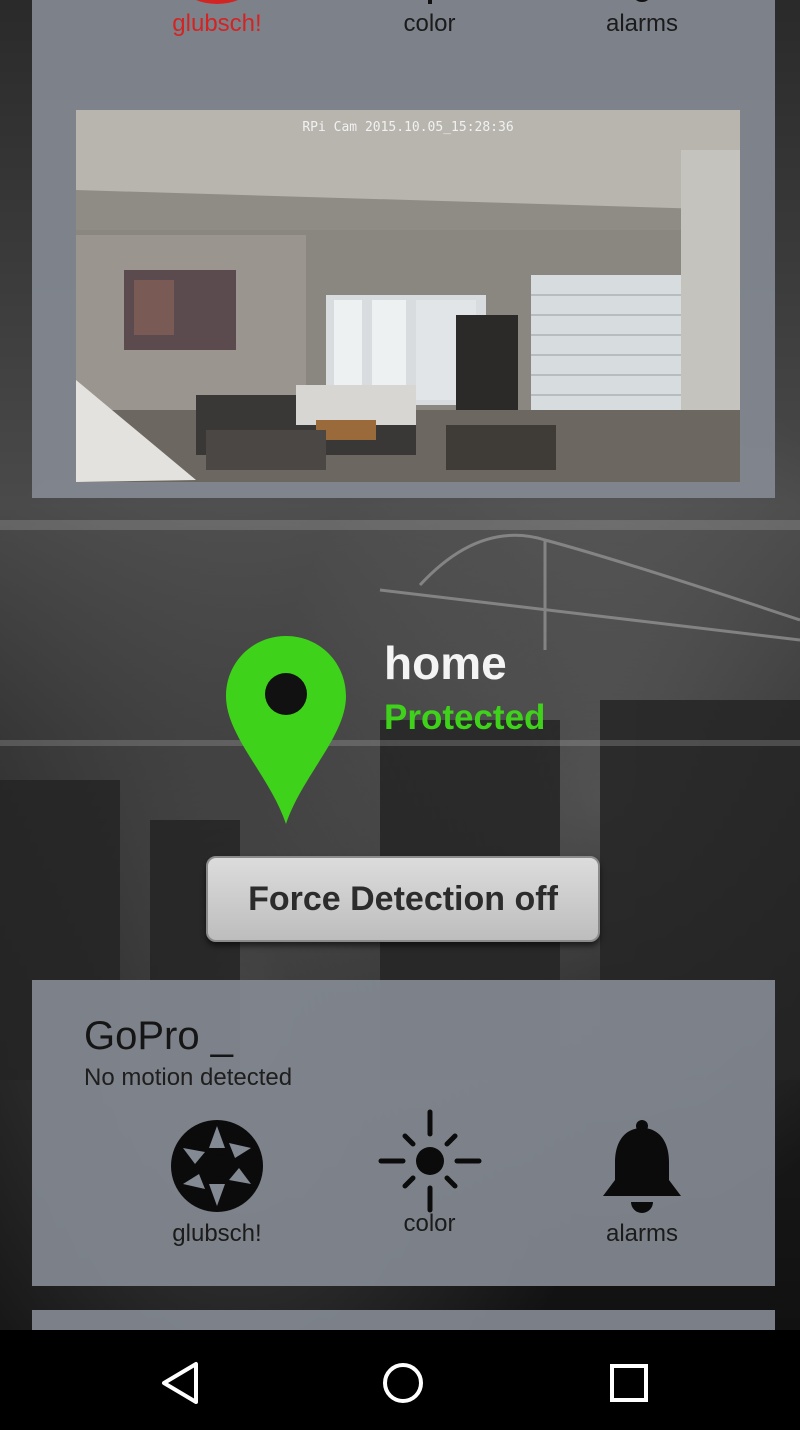 The width and height of the screenshot is (800, 1430). What do you see at coordinates (188, 1077) in the screenshot?
I see `device-status: No motion detected` at bounding box center [188, 1077].